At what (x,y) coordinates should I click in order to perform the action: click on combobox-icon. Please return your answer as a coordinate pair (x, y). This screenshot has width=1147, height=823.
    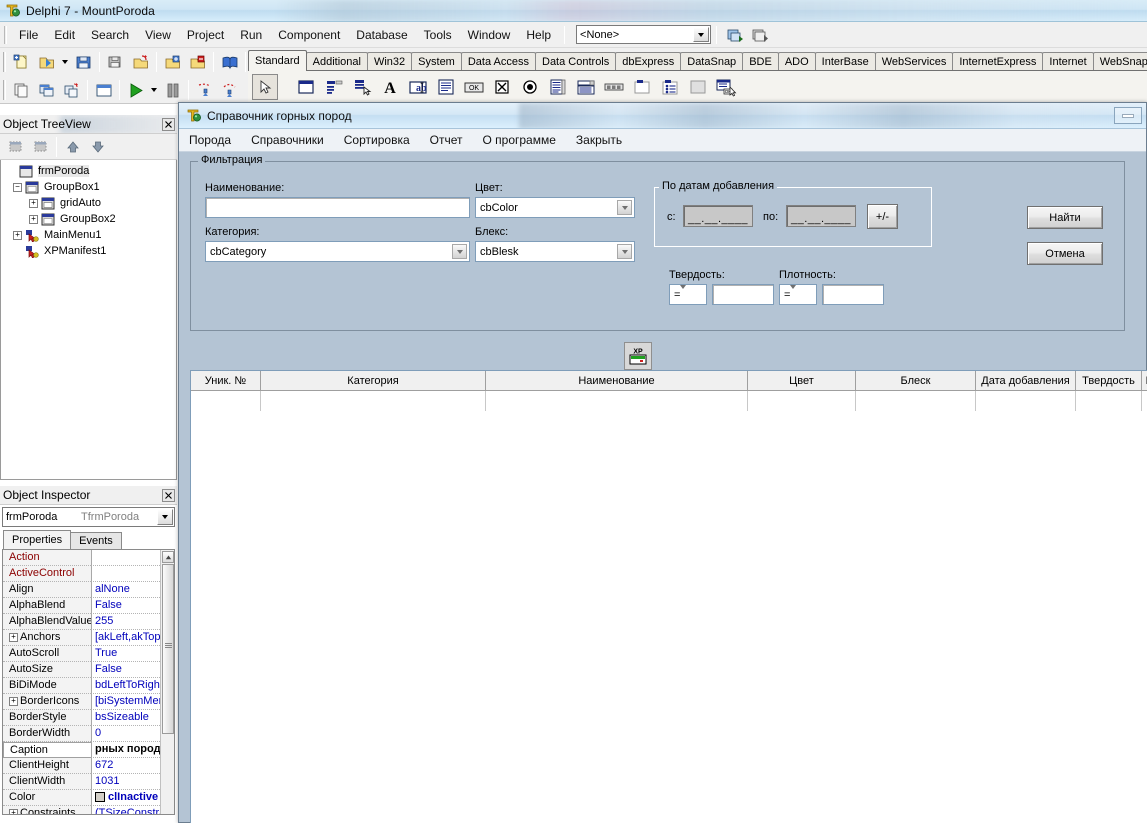
    Looking at the image, I should click on (586, 87).